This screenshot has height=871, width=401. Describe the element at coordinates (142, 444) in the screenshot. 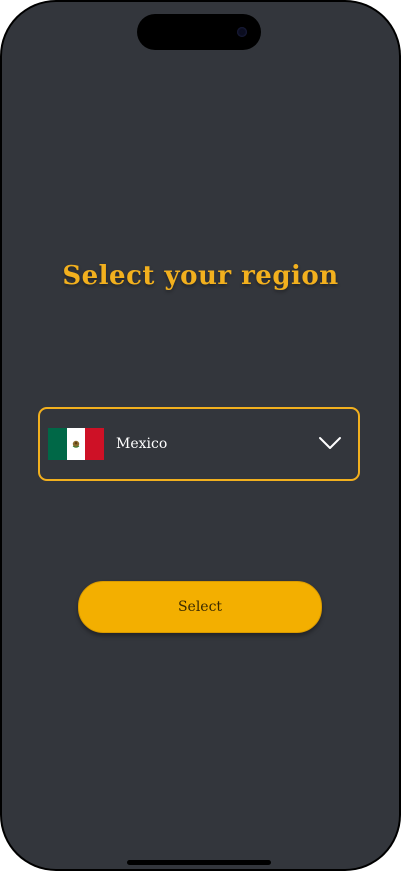

I see `selected-country-label: Mexico` at that location.